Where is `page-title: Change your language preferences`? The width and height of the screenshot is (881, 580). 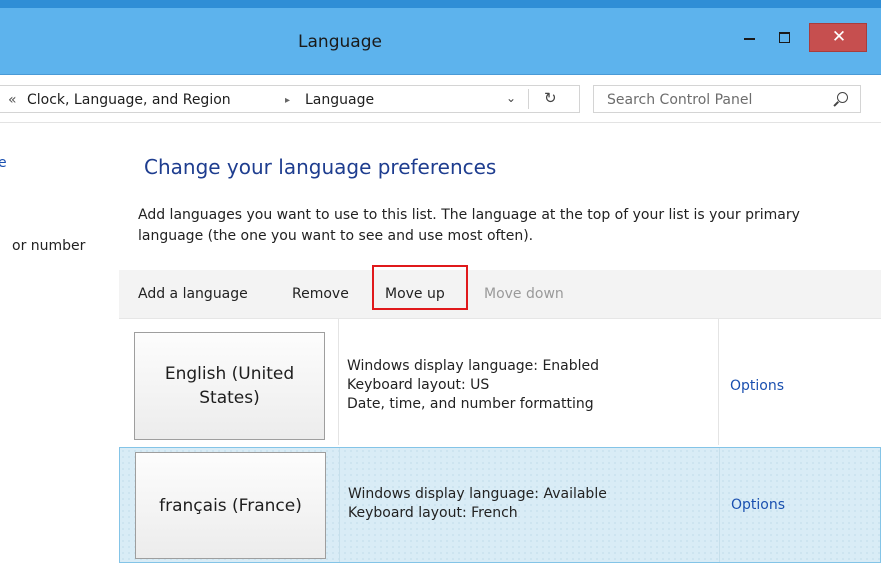
page-title: Change your language preferences is located at coordinates (320, 167).